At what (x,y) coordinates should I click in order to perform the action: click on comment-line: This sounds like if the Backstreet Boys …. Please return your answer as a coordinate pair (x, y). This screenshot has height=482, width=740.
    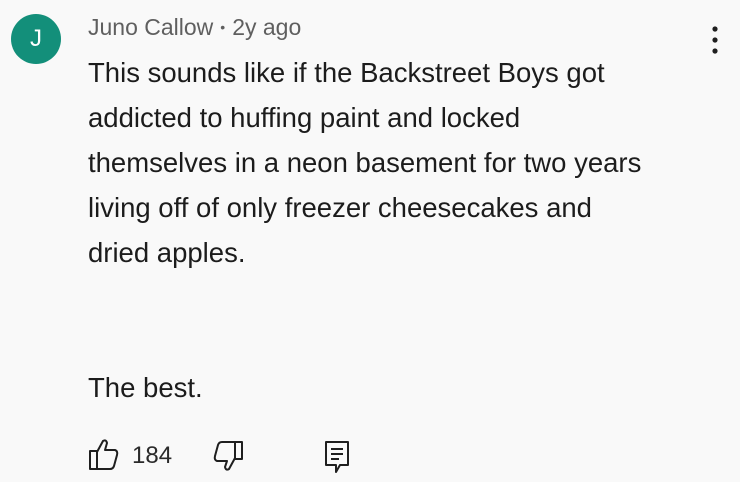
    Looking at the image, I should click on (346, 72).